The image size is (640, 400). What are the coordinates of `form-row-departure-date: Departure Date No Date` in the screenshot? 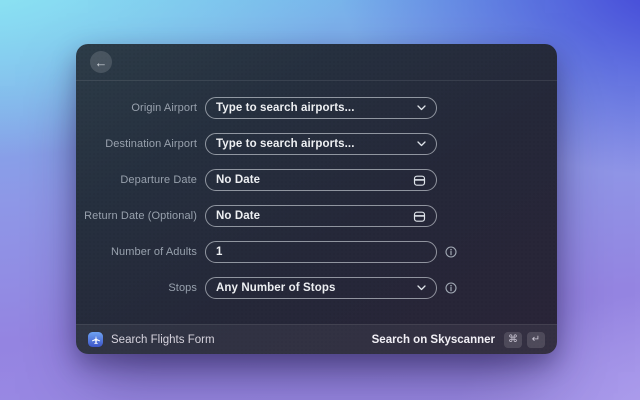 It's located at (316, 180).